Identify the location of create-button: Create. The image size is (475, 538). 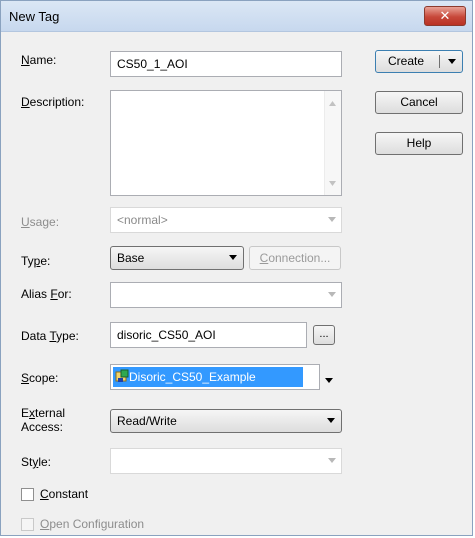
(419, 61).